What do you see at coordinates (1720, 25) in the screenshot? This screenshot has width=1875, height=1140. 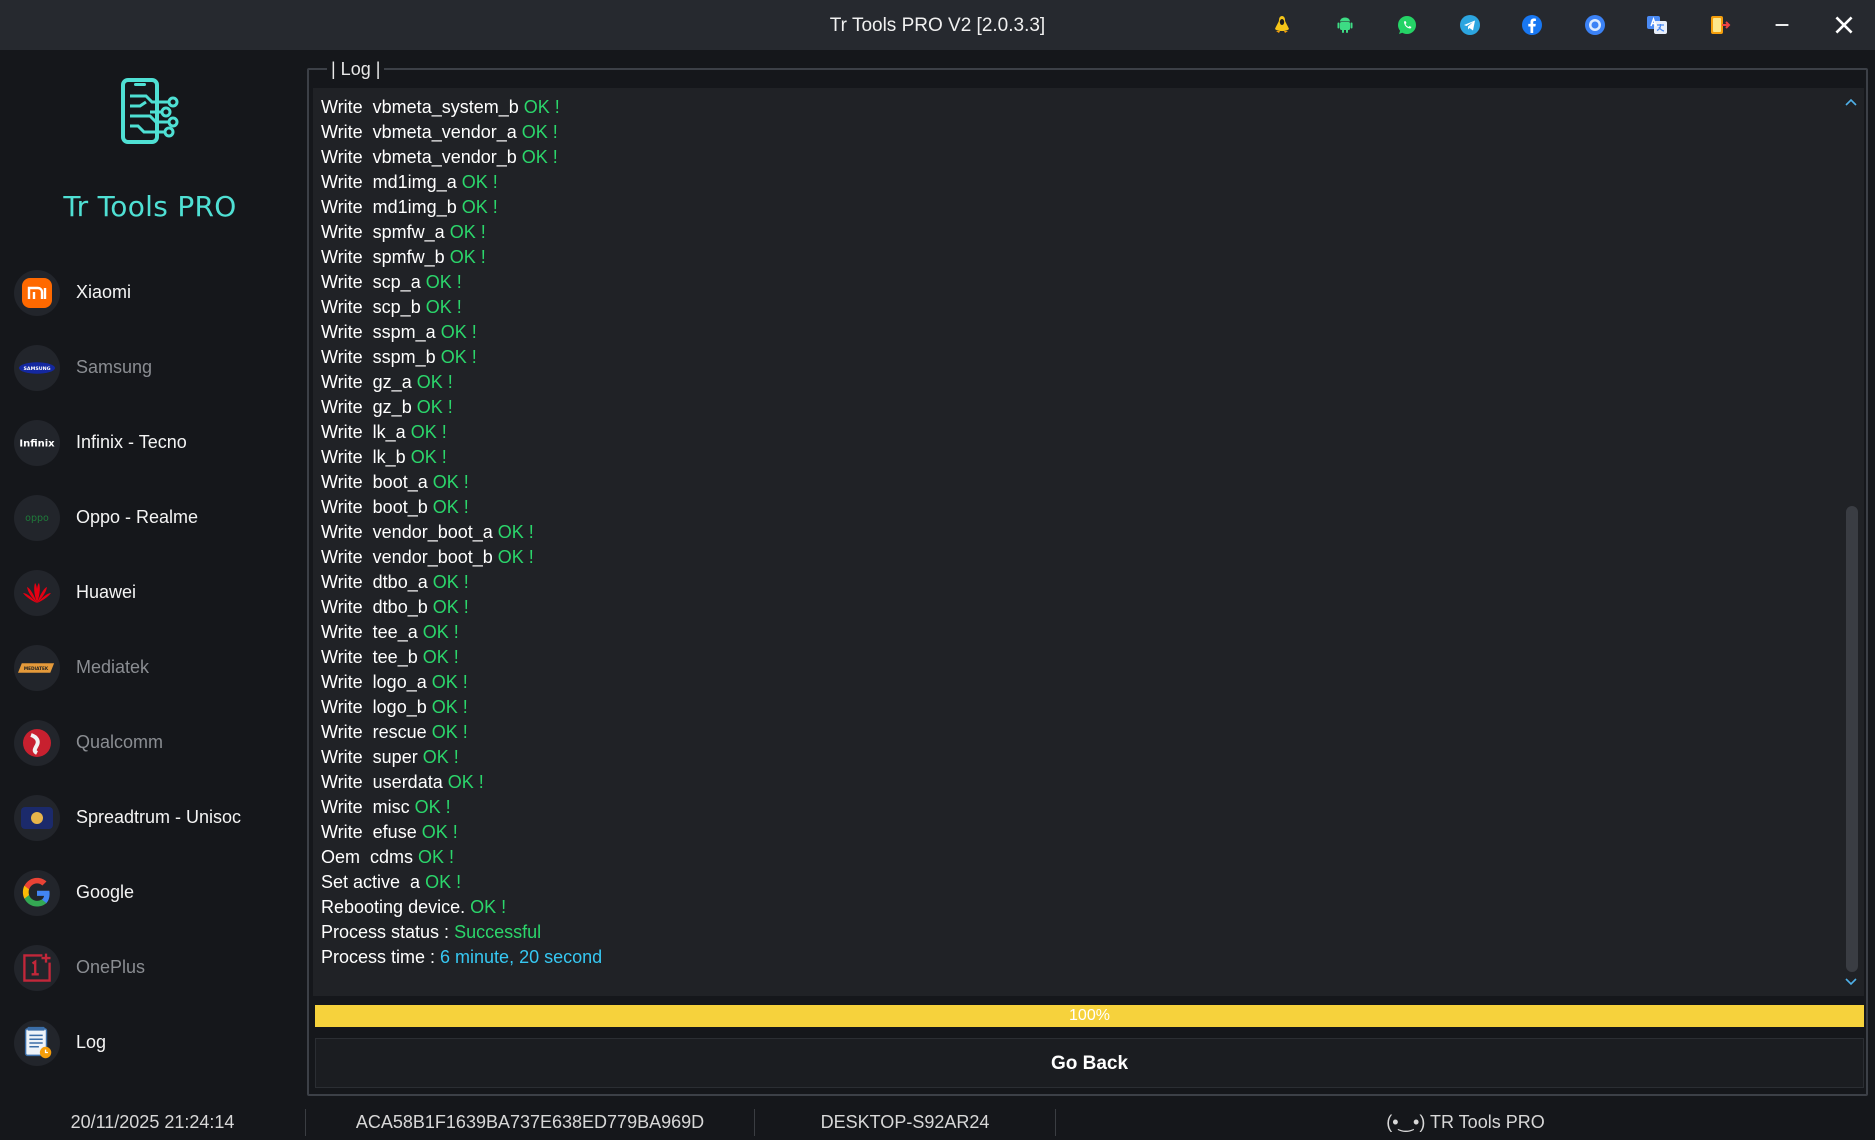 I see `account-switch-icon` at bounding box center [1720, 25].